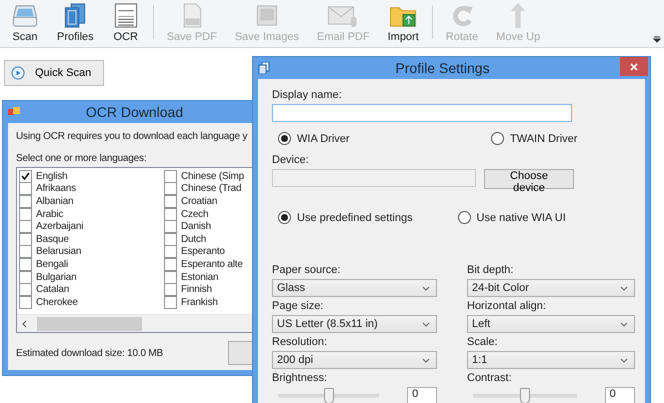 This screenshot has height=403, width=664. What do you see at coordinates (24, 324) in the screenshot?
I see `scroll-left-icon` at bounding box center [24, 324].